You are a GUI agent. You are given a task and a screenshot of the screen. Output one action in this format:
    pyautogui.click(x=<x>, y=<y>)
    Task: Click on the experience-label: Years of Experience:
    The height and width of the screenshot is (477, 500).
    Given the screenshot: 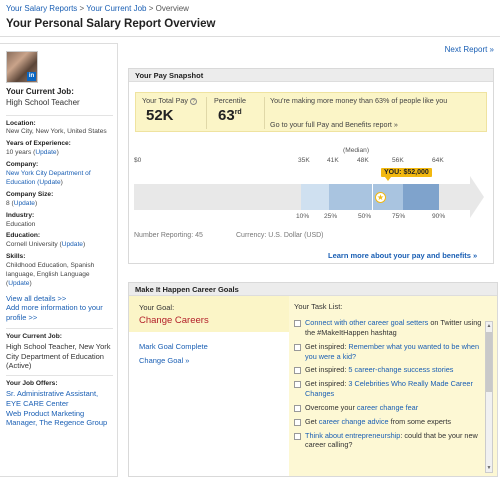 What is the action you would take?
    pyautogui.click(x=38, y=144)
    